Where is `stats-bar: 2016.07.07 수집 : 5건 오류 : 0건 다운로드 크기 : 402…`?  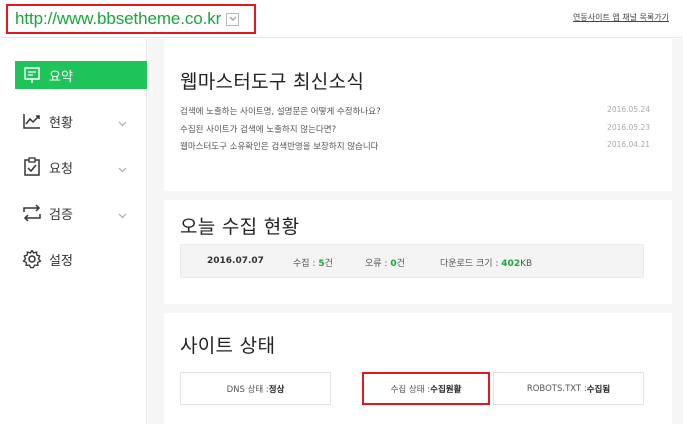 stats-bar: 2016.07.07 수집 : 5건 오류 : 0건 다운로드 크기 : 402… is located at coordinates (412, 261).